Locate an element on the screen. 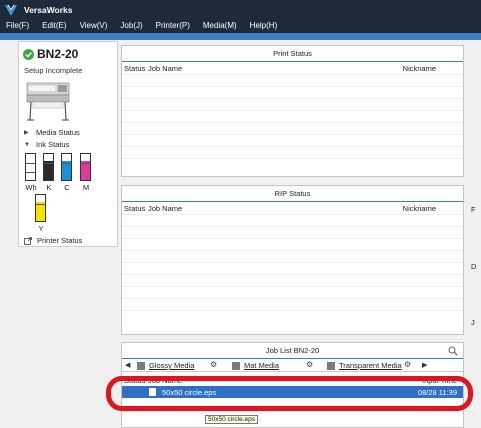 The height and width of the screenshot is (428, 481). chevron-down-icon: ▼ is located at coordinates (27, 144).